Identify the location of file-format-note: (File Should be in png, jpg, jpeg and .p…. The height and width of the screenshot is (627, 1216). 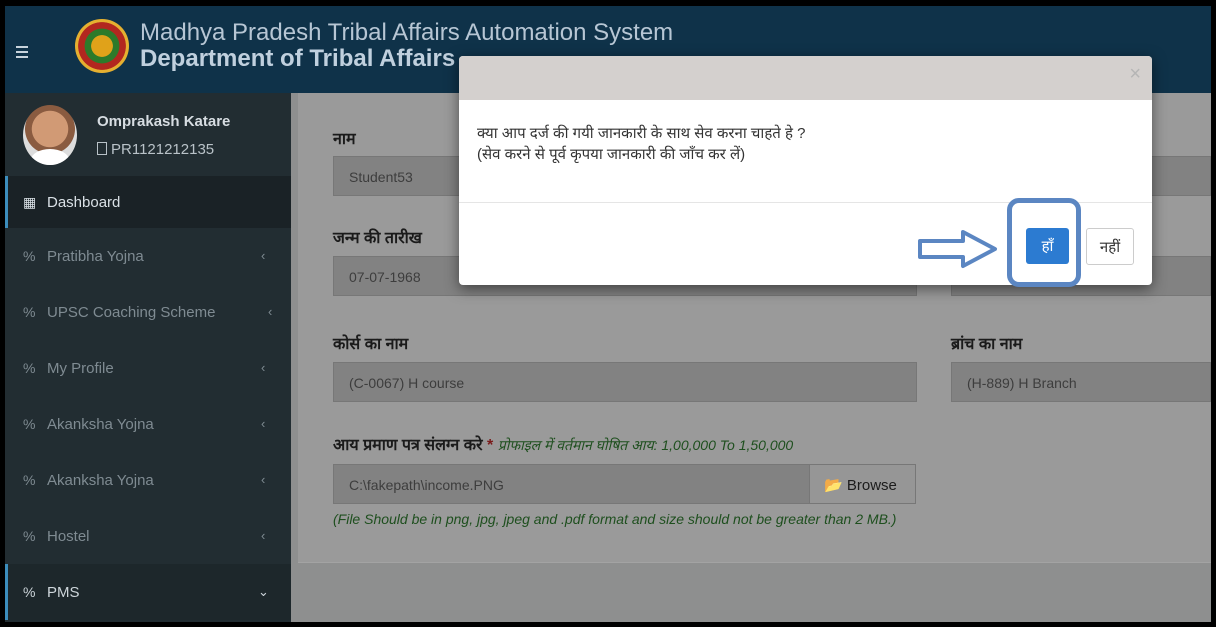
(615, 519).